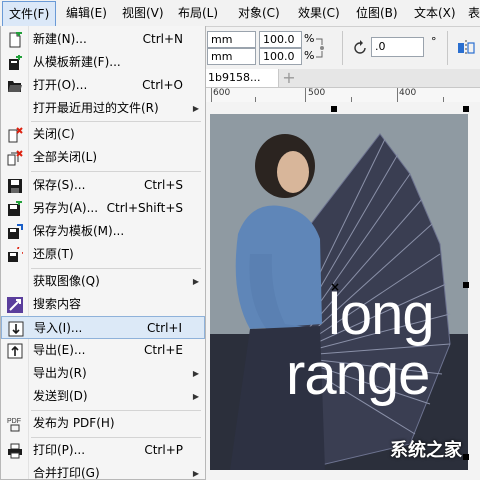 The image size is (480, 485). Describe the element at coordinates (15, 135) in the screenshot. I see `close-doc-icon` at that location.